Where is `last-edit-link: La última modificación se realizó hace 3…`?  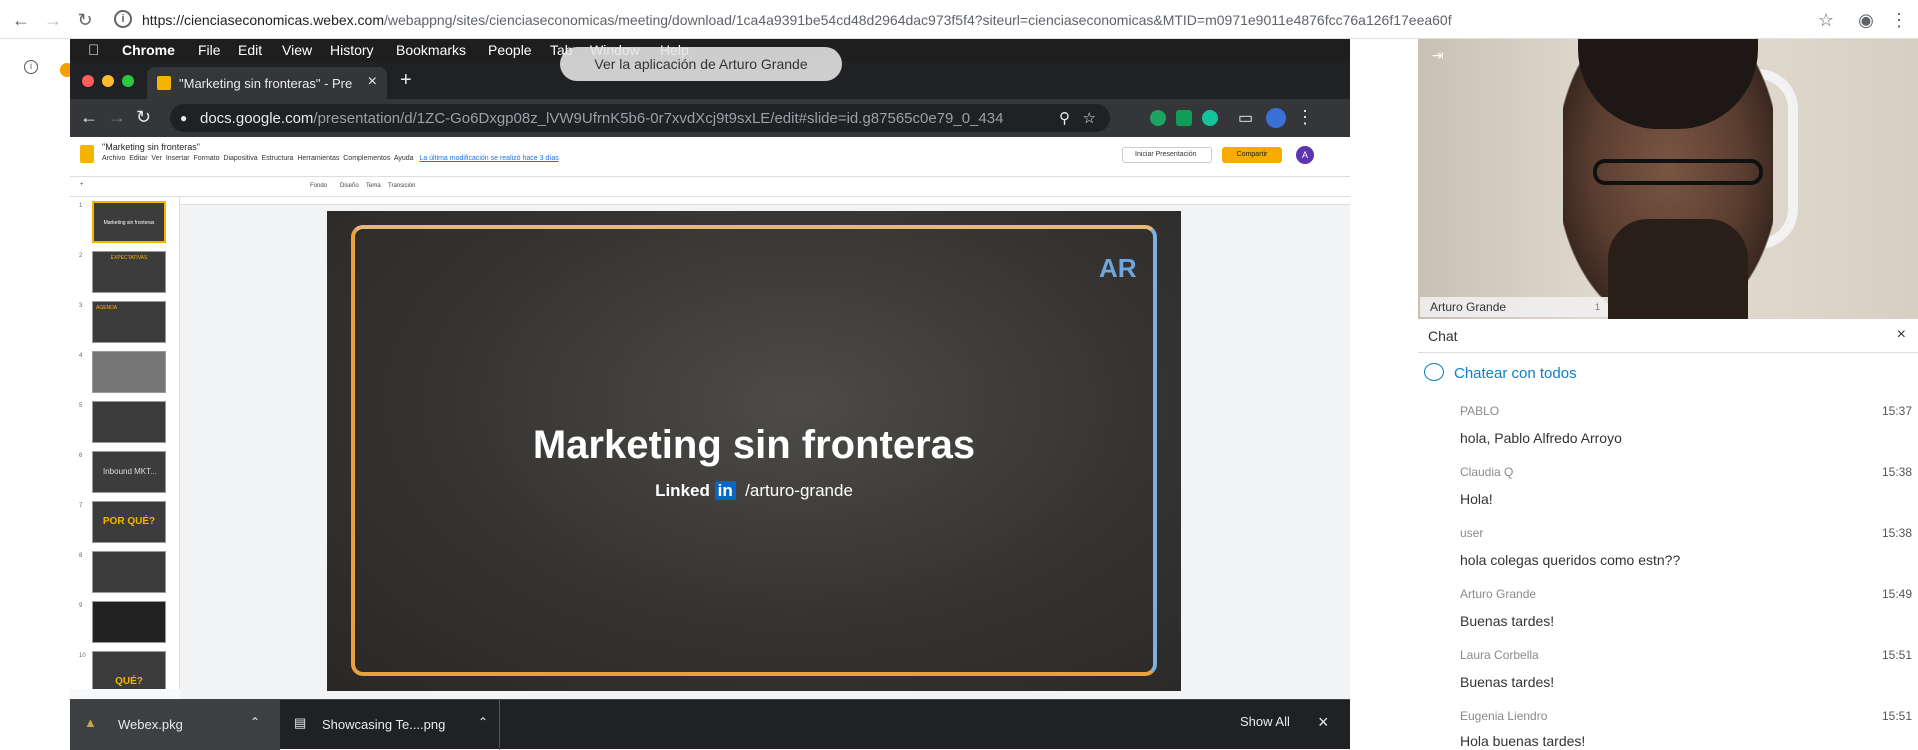
last-edit-link: La última modificación se realizó hace 3… is located at coordinates (488, 158).